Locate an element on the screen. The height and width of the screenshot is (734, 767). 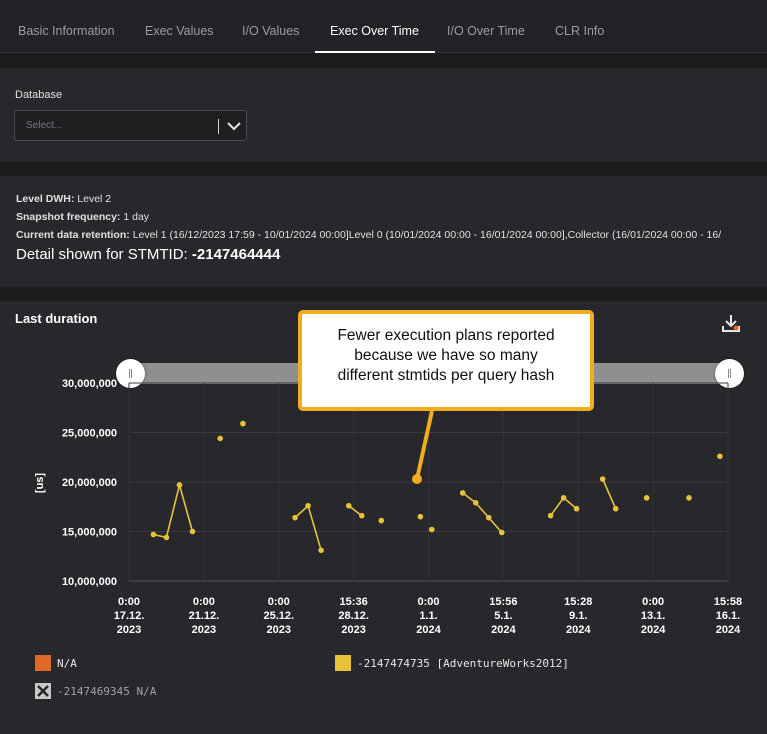
level-dwh-info: Level DWH: Level 2 is located at coordinates (63, 199).